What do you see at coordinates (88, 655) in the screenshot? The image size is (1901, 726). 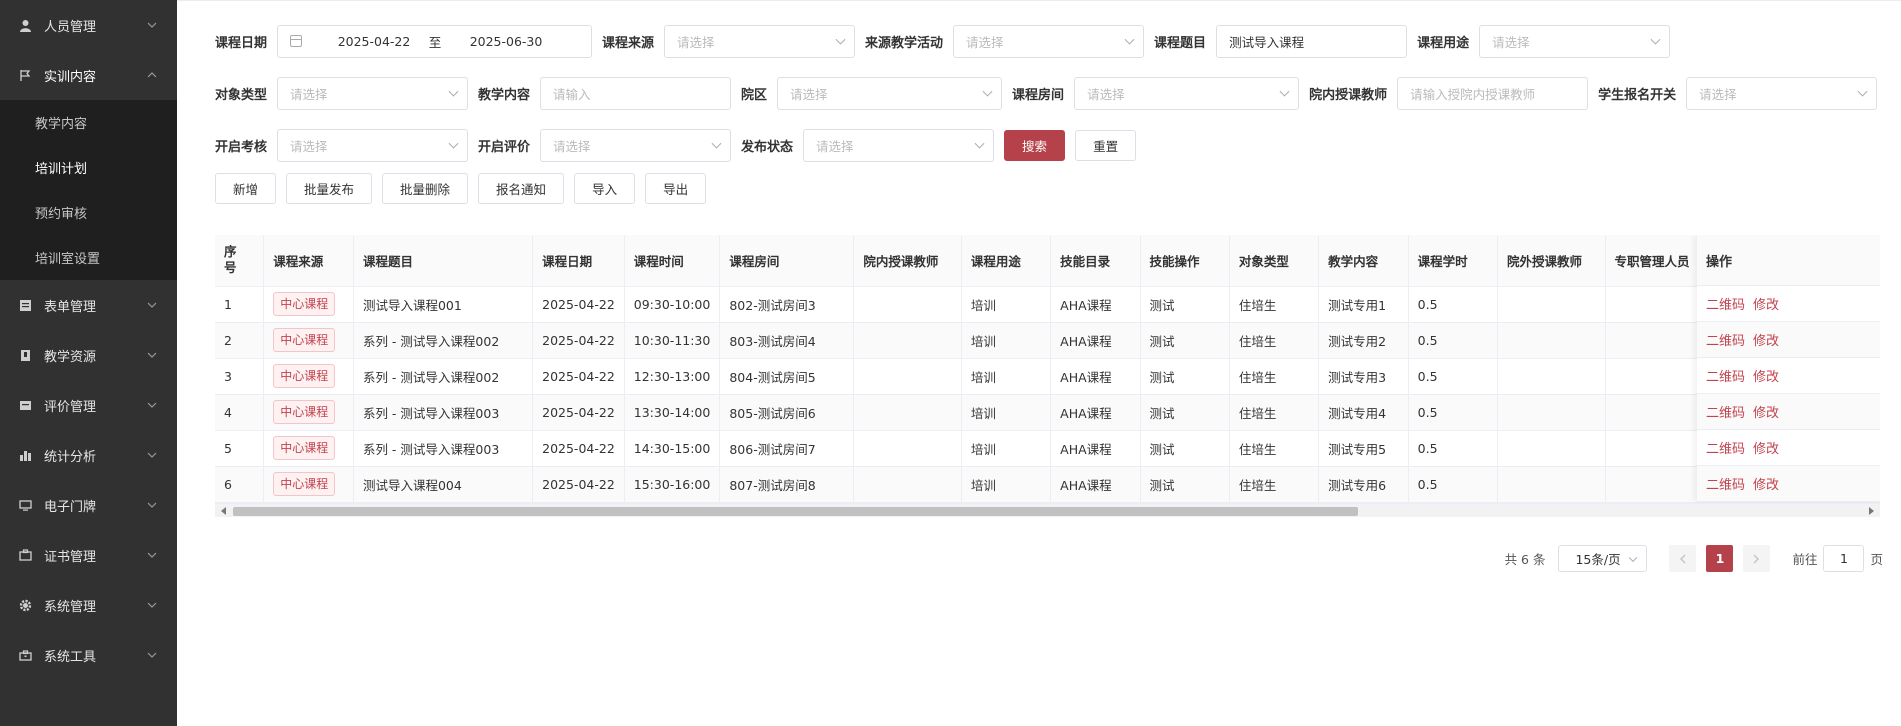 I see `sidebar-item-system-tools: 系统工具` at bounding box center [88, 655].